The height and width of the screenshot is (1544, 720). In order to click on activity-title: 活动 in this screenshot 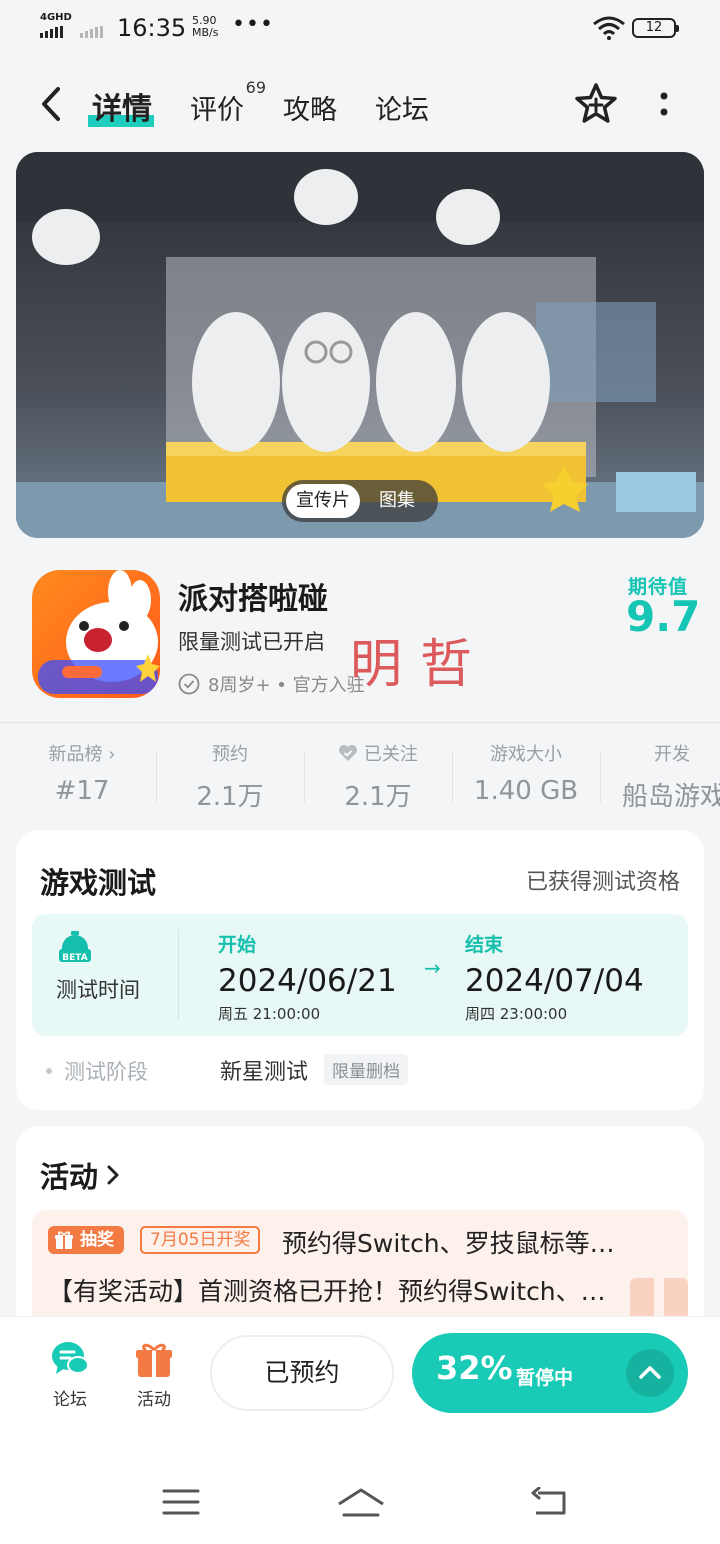, I will do `click(69, 1177)`.